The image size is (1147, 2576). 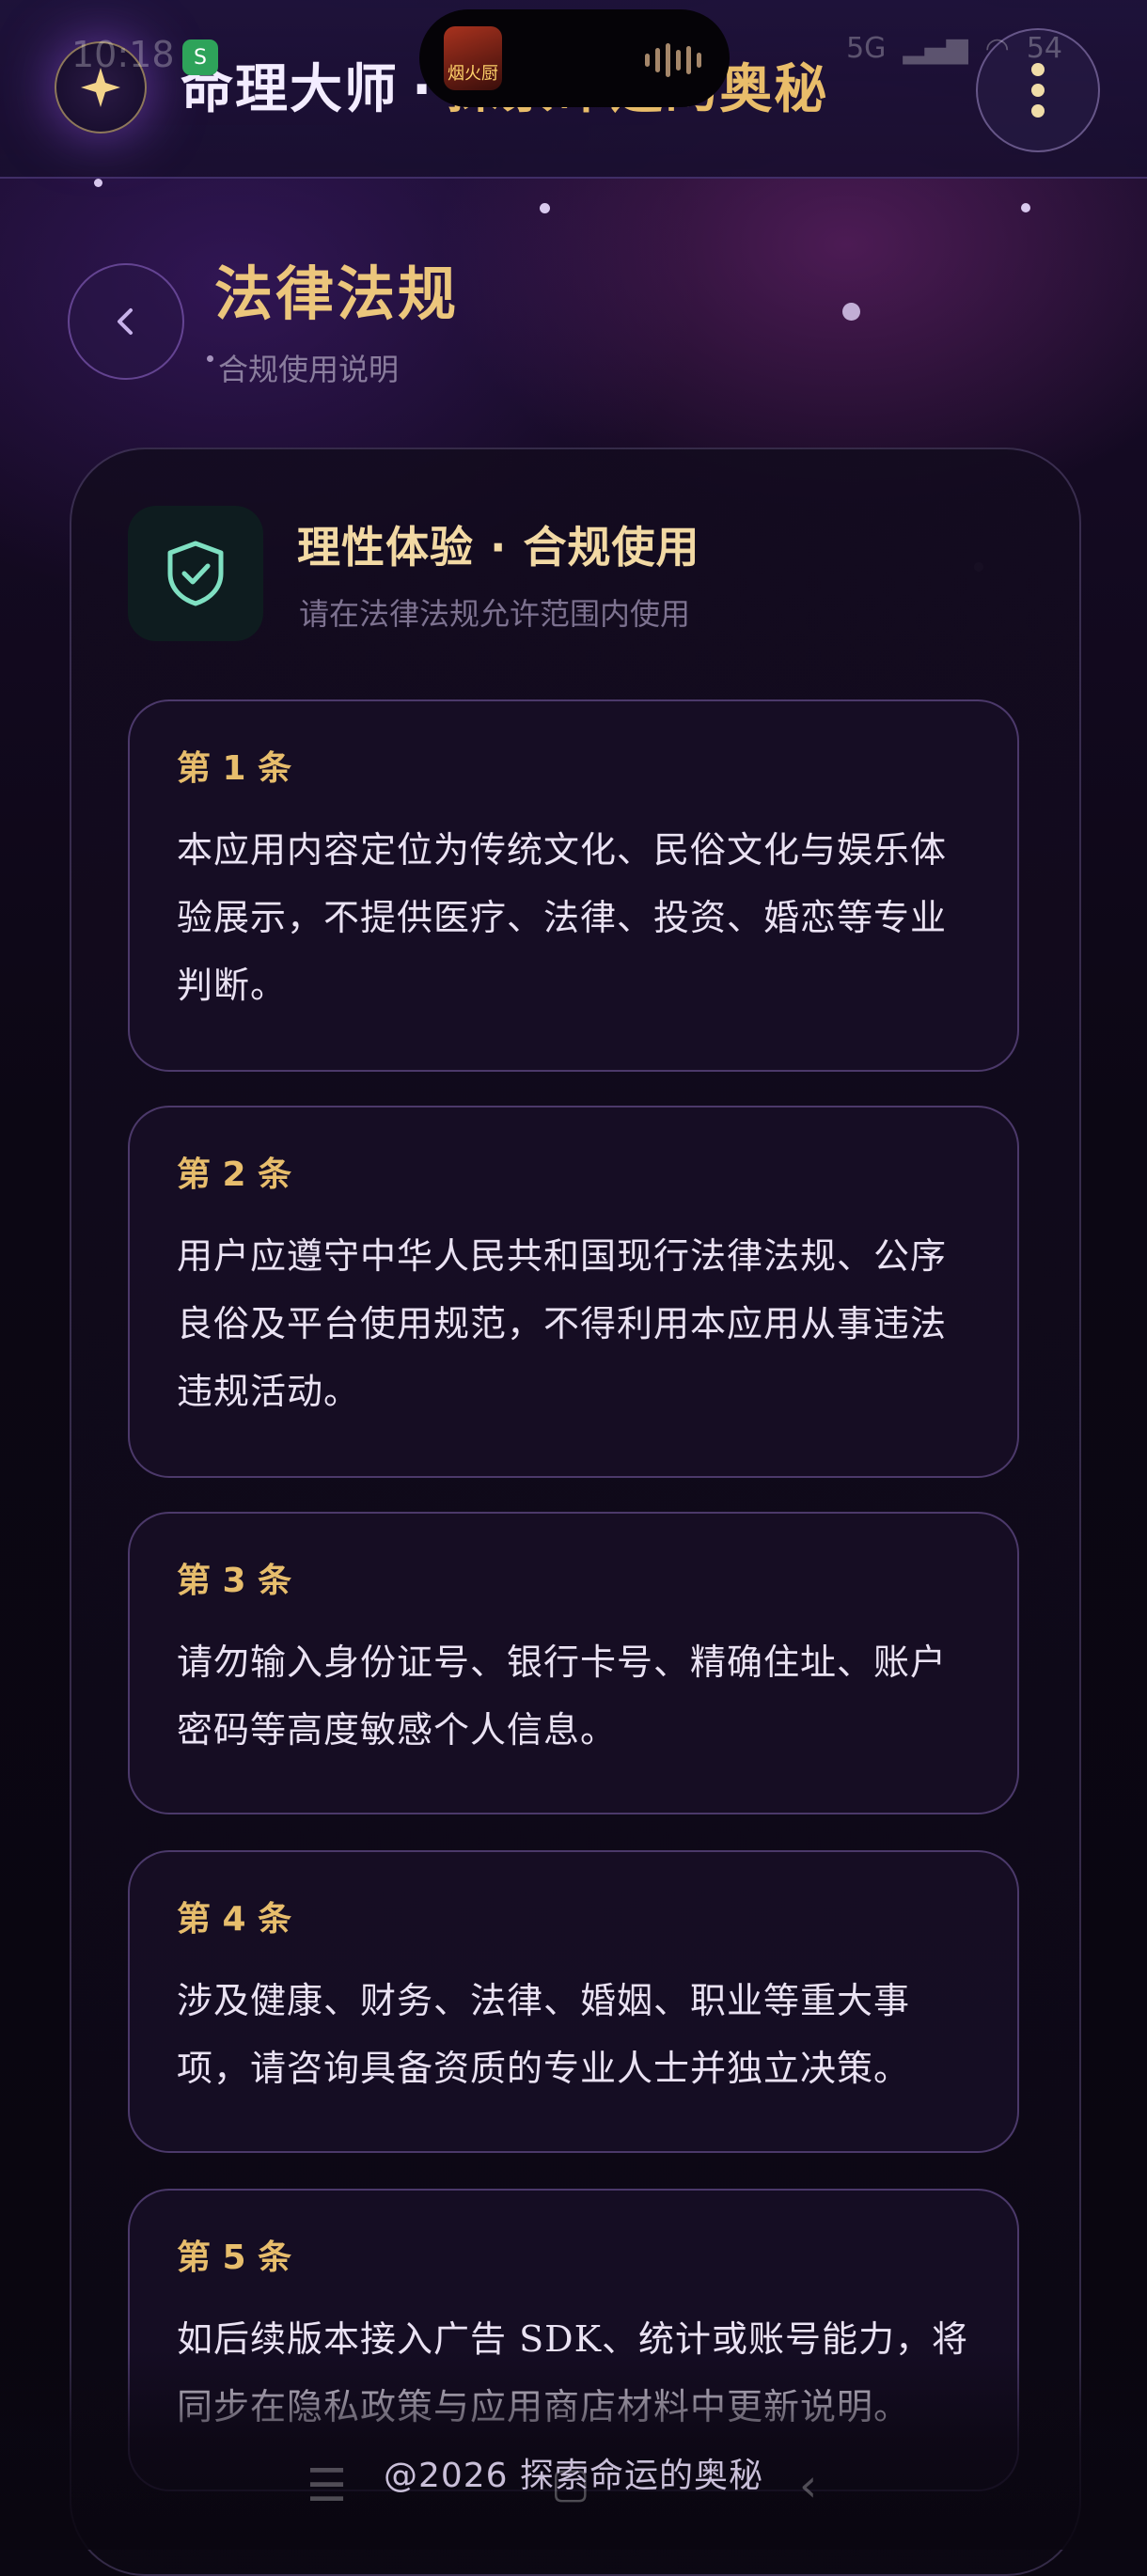 What do you see at coordinates (473, 74) in the screenshot?
I see `media-thumbnail-label: 烟火厨` at bounding box center [473, 74].